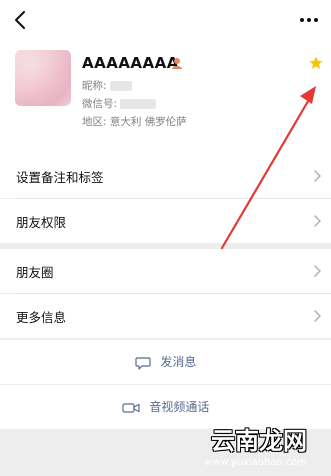 This screenshot has height=476, width=331. I want to click on region-line: 地区: 意大利 佛罗伦萨, so click(134, 121).